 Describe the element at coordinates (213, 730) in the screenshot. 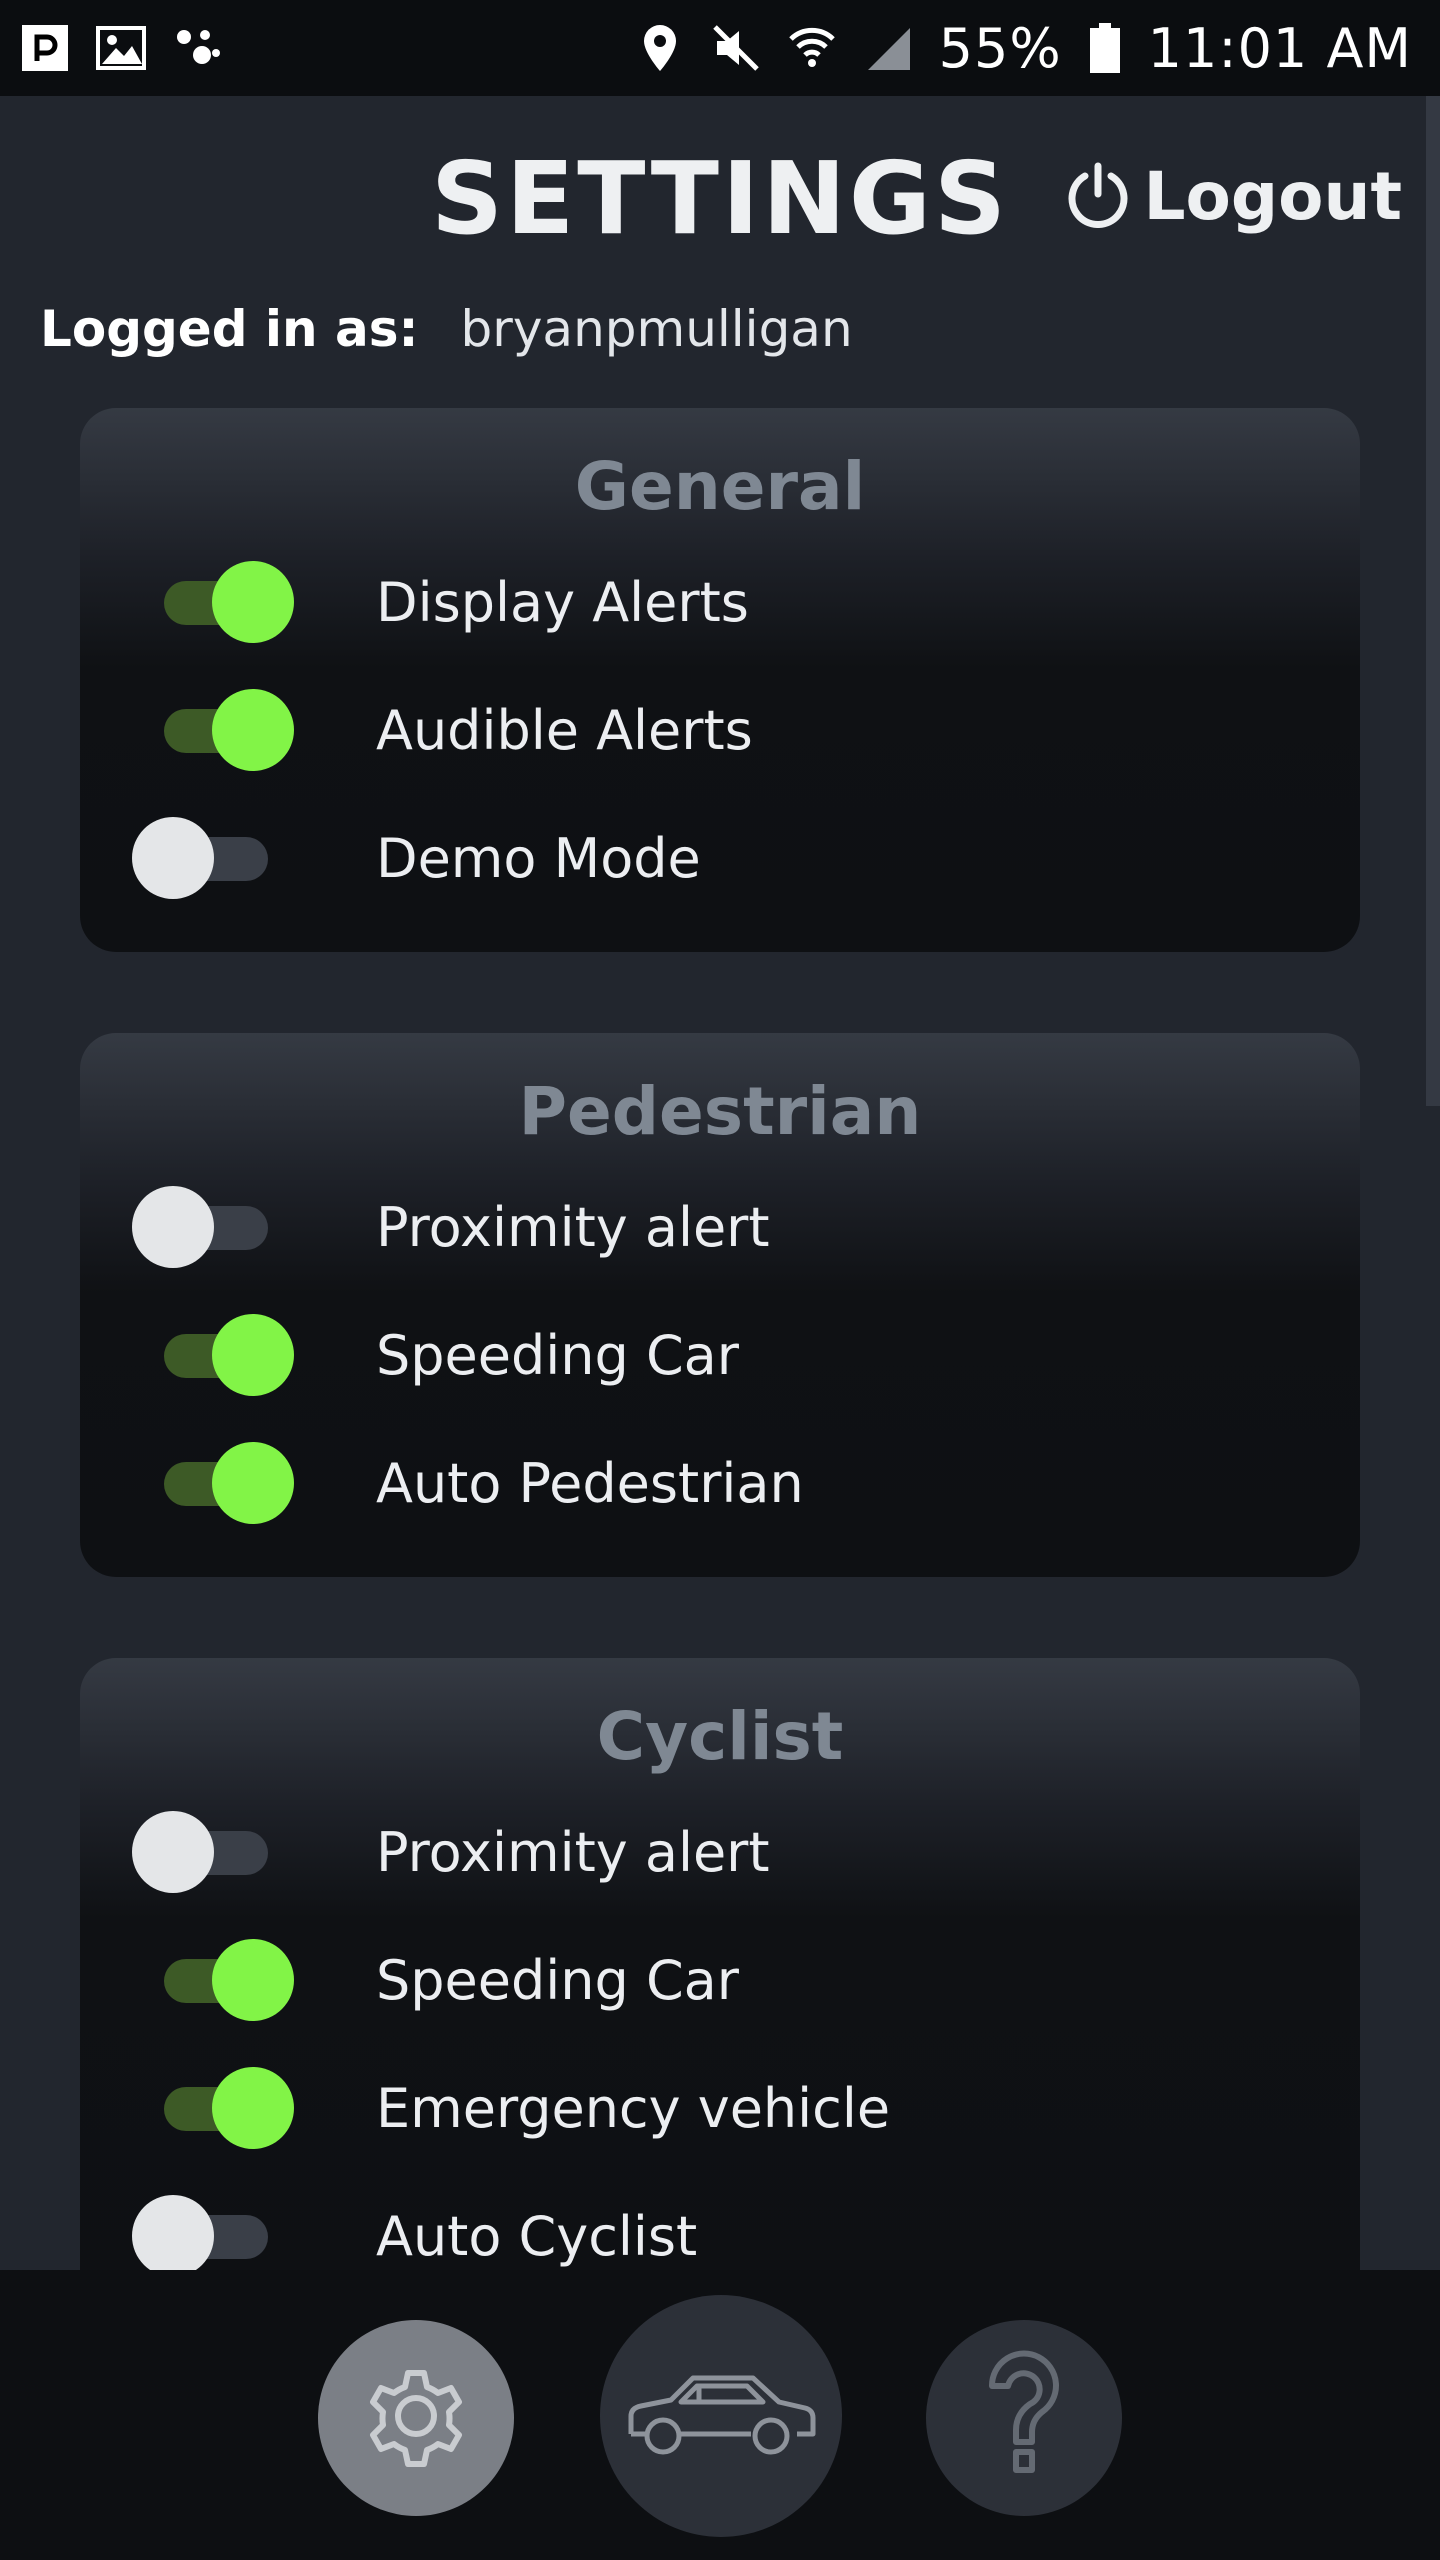

I see `audible-alerts-toggle` at that location.